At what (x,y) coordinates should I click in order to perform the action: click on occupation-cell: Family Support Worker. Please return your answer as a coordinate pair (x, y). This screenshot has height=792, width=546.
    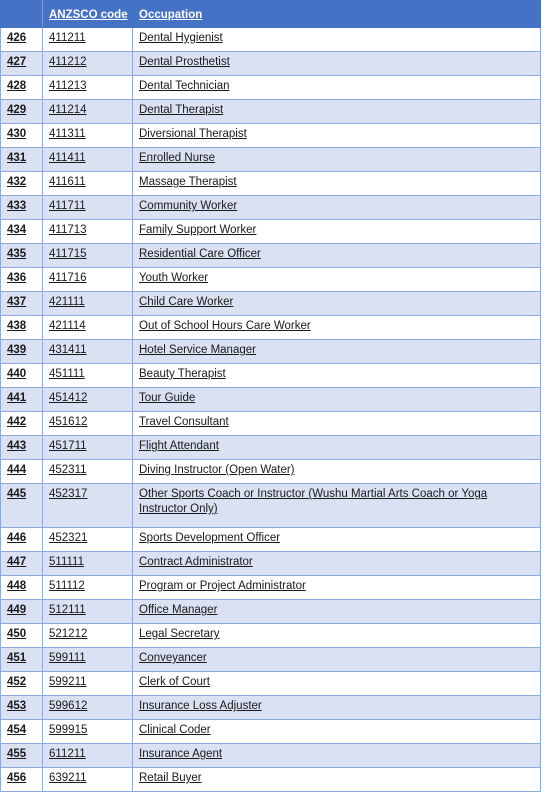
    Looking at the image, I should click on (336, 231).